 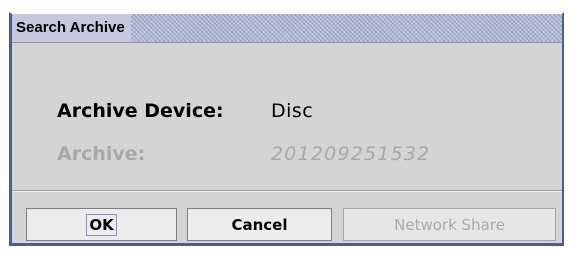 I want to click on dialog-title: Search Archive, so click(x=71, y=28).